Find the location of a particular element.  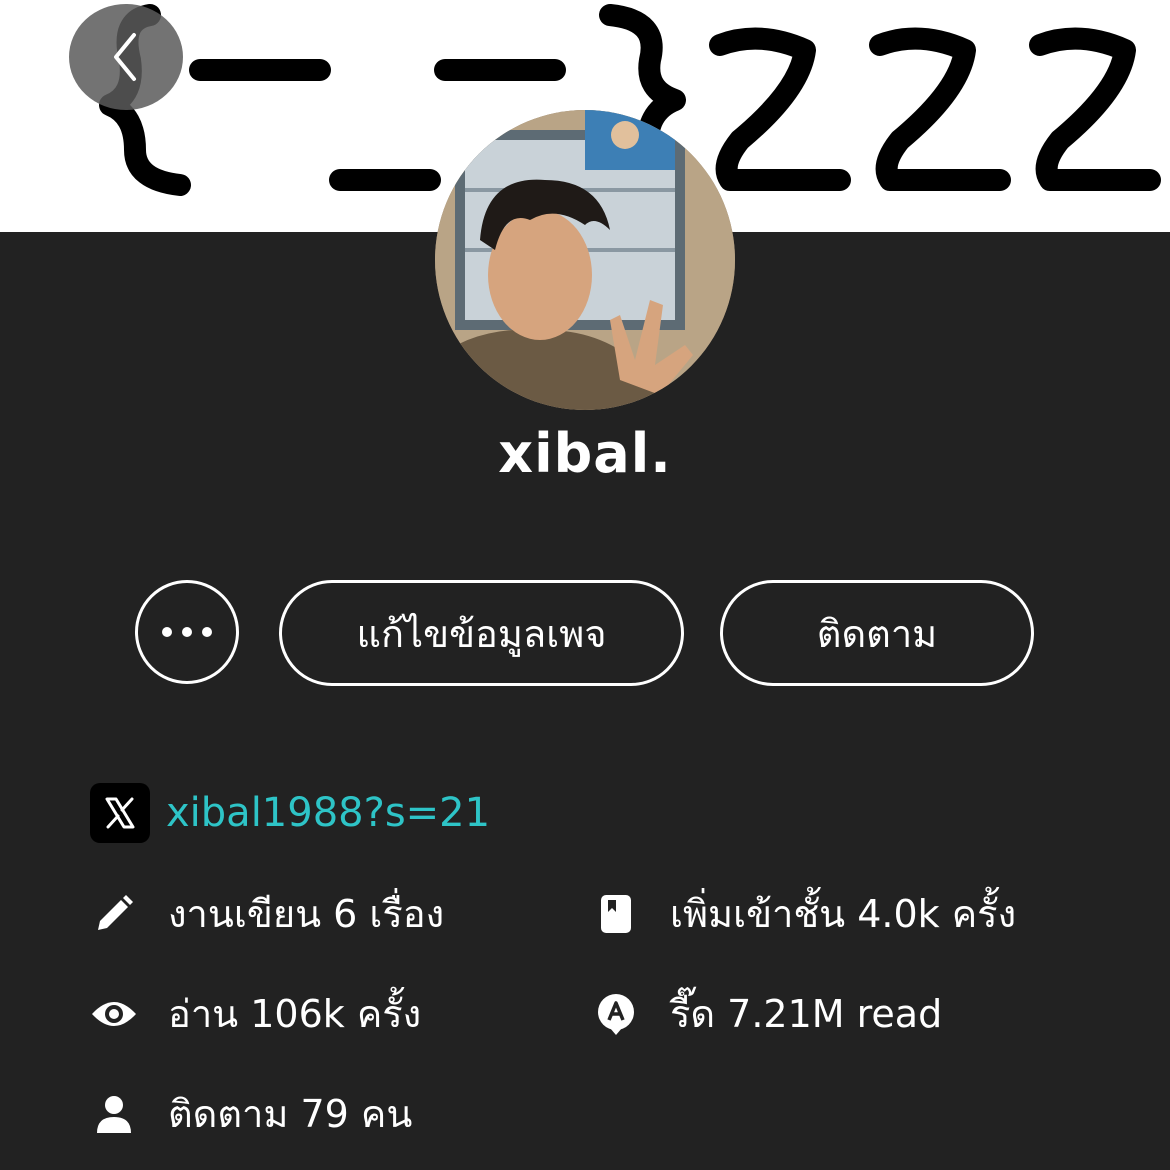

follow-label: ติดตาม is located at coordinates (877, 633).